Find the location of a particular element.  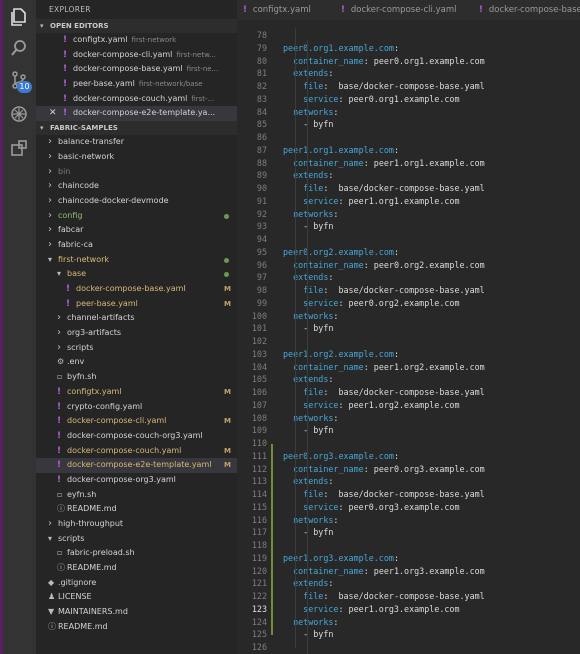

code-line: peer1.org2.example.com: is located at coordinates (431, 354).